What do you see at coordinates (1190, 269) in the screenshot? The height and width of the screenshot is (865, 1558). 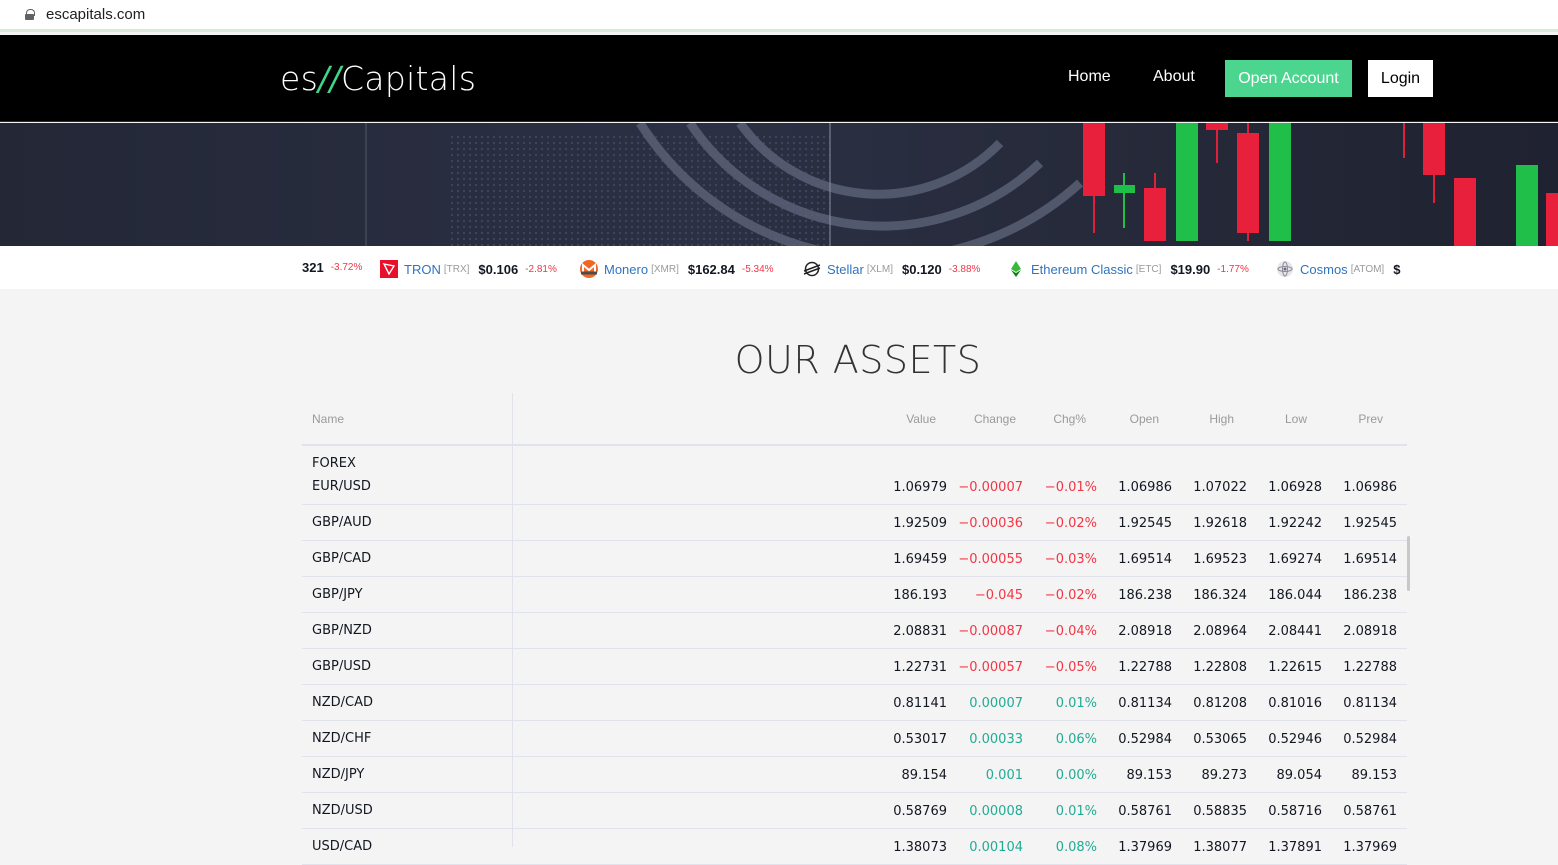 I see `ticker-price: $19.90` at bounding box center [1190, 269].